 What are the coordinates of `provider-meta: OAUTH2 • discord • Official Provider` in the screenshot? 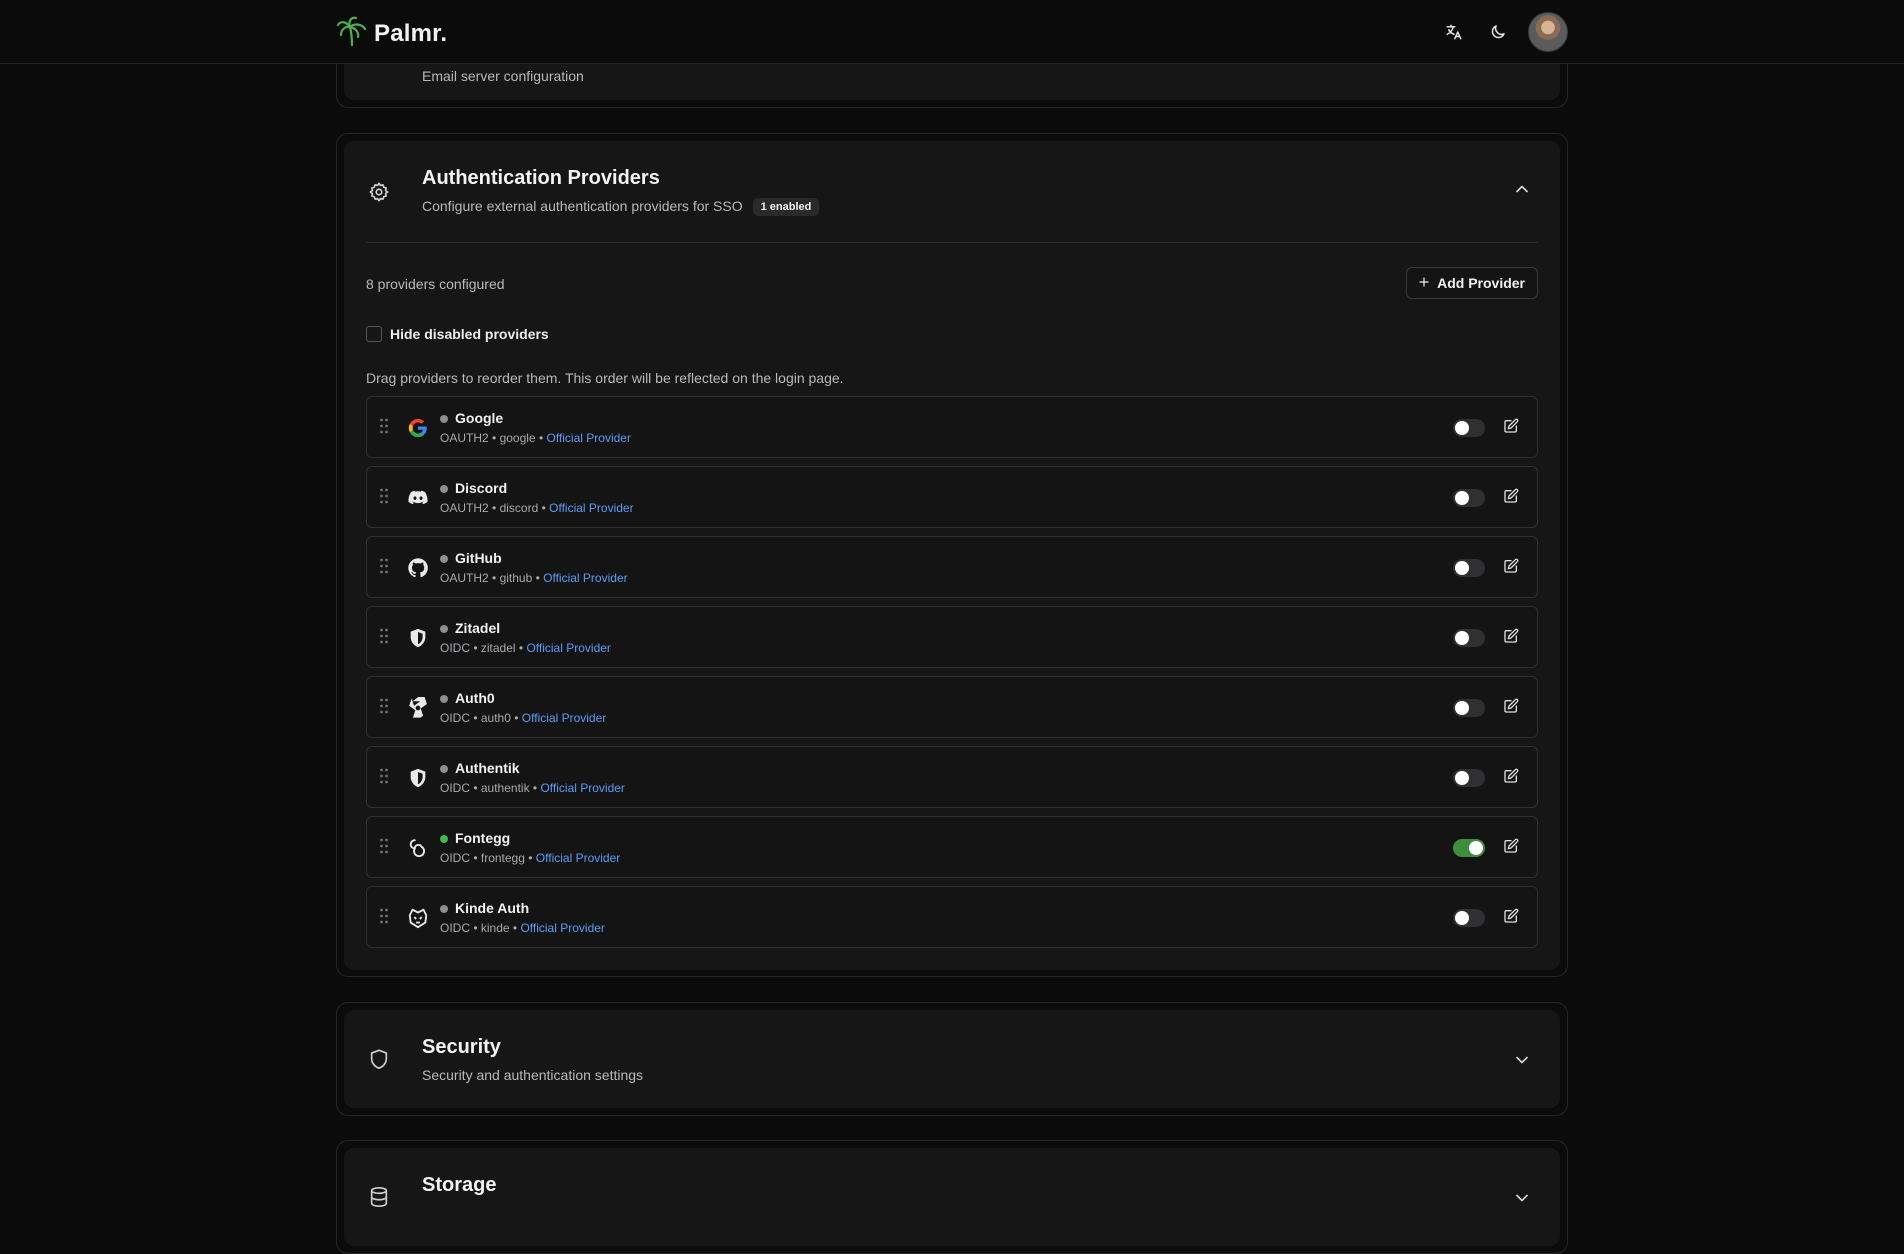 It's located at (537, 508).